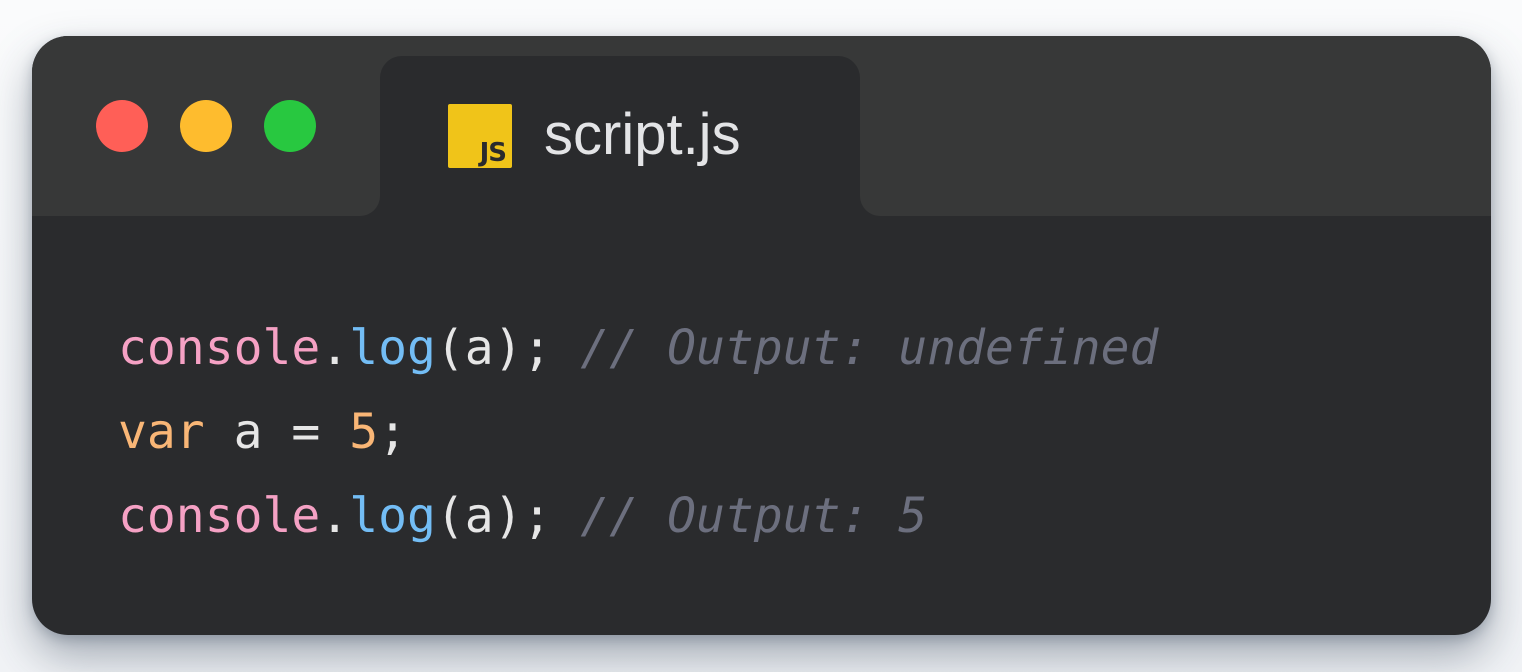 The width and height of the screenshot is (1522, 672). I want to click on code-line-2: var a = 5;, so click(638, 432).